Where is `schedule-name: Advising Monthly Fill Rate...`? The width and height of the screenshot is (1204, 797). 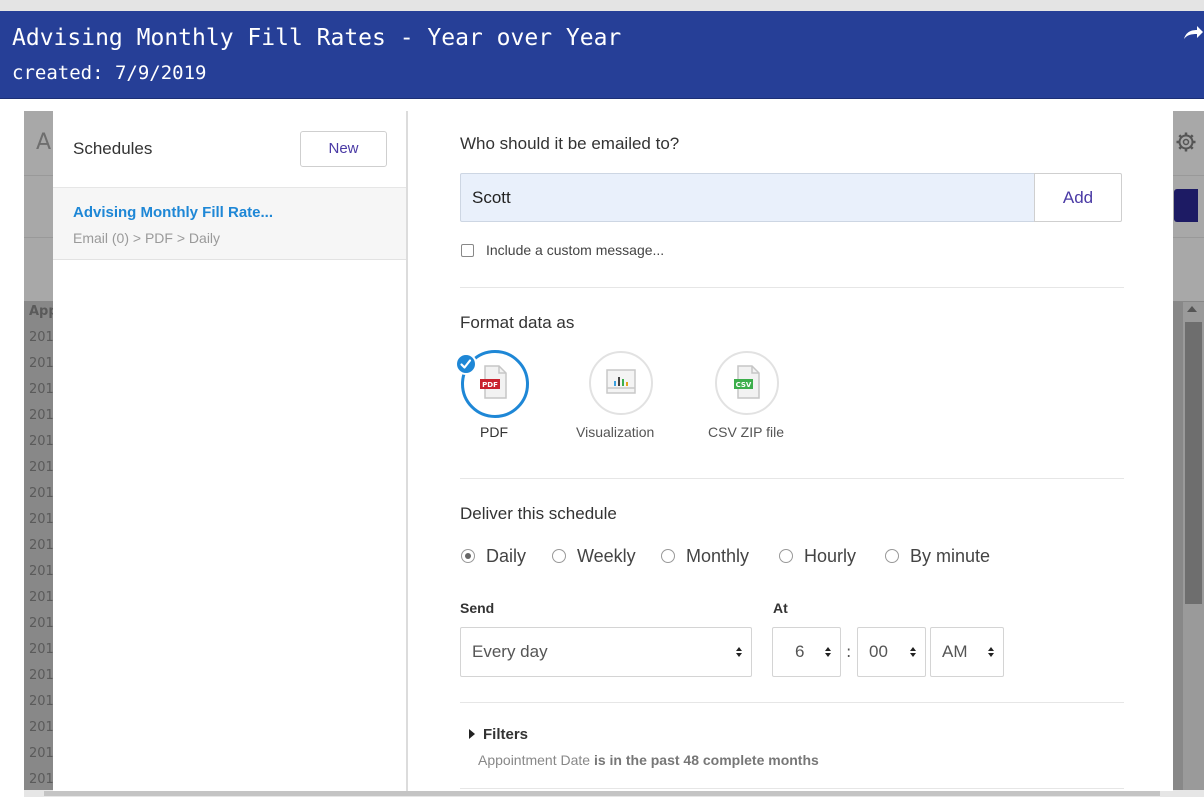 schedule-name: Advising Monthly Fill Rate... is located at coordinates (173, 212).